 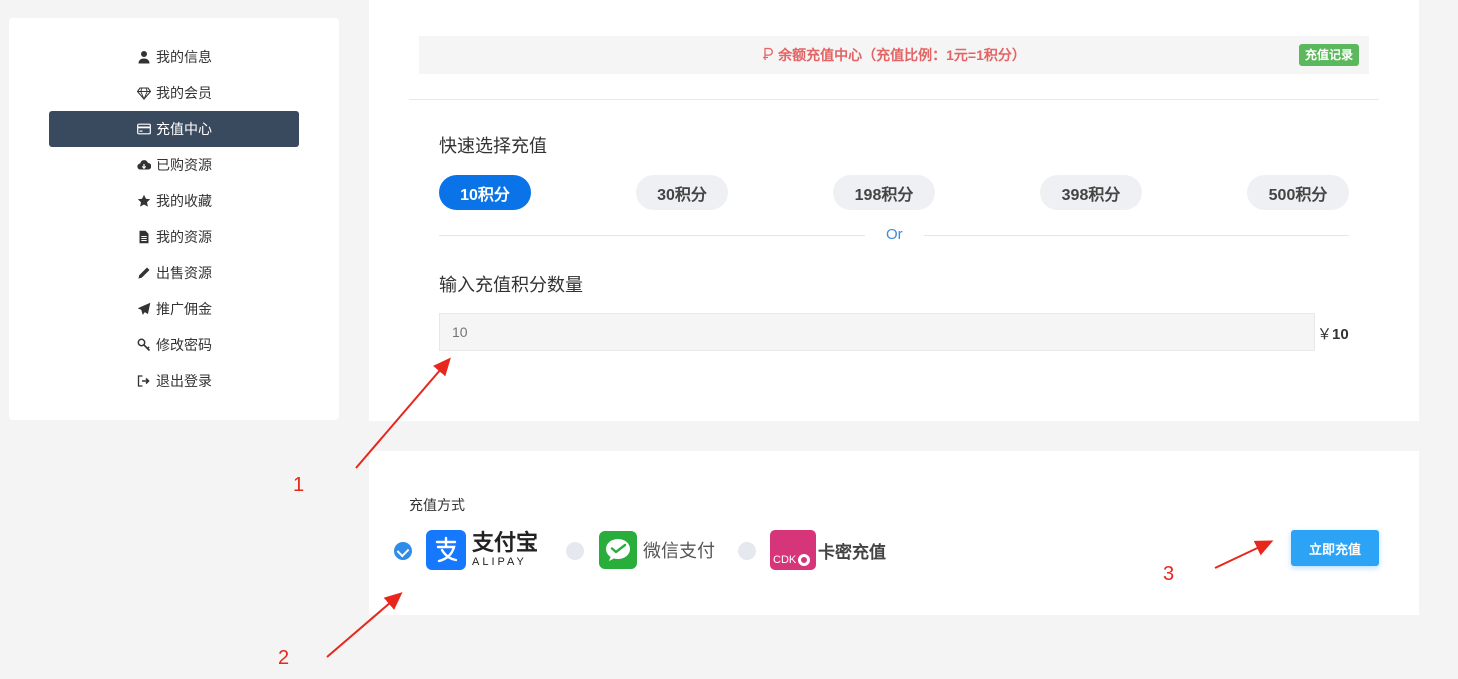 What do you see at coordinates (403, 551) in the screenshot?
I see `alipay-radio` at bounding box center [403, 551].